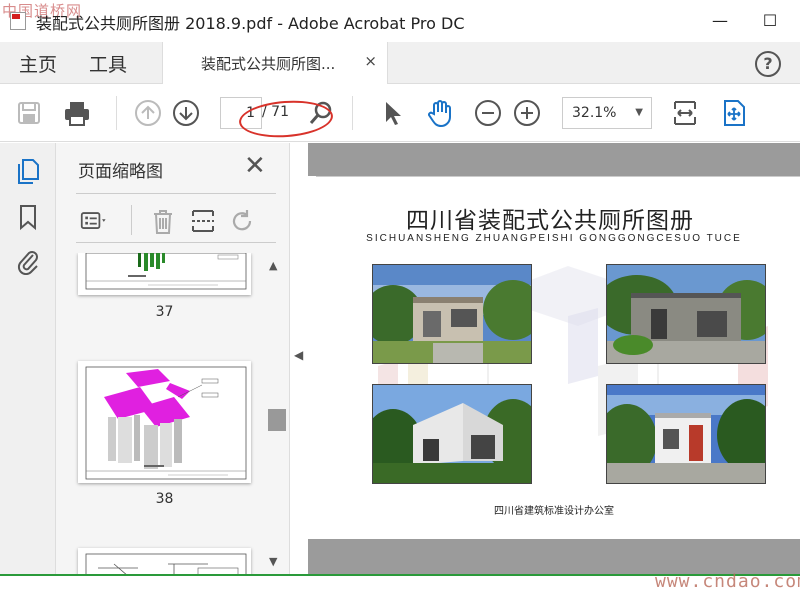  What do you see at coordinates (392, 113) in the screenshot?
I see `select-arrow-icon` at bounding box center [392, 113].